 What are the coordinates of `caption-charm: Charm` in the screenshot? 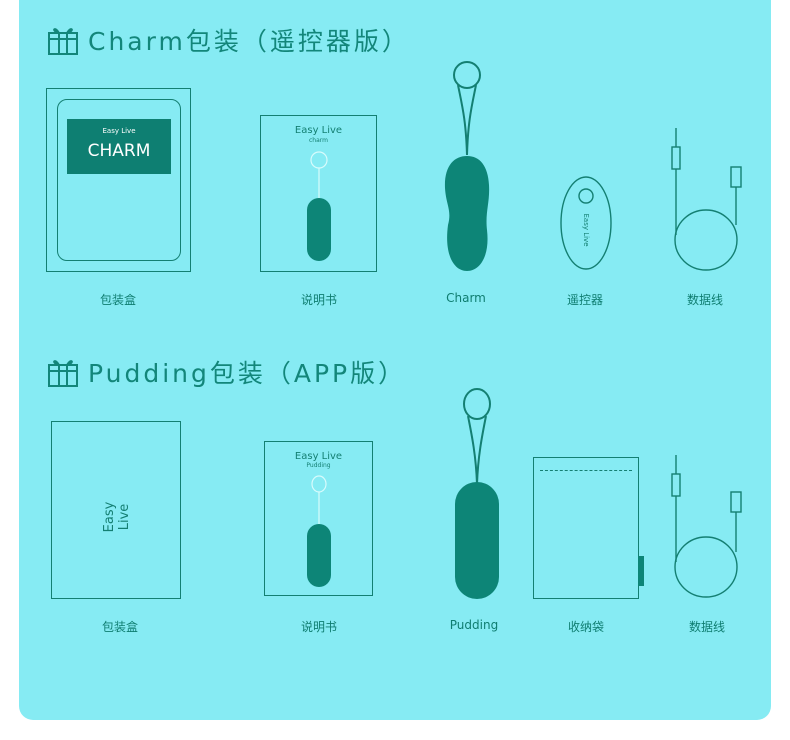 It's located at (466, 298).